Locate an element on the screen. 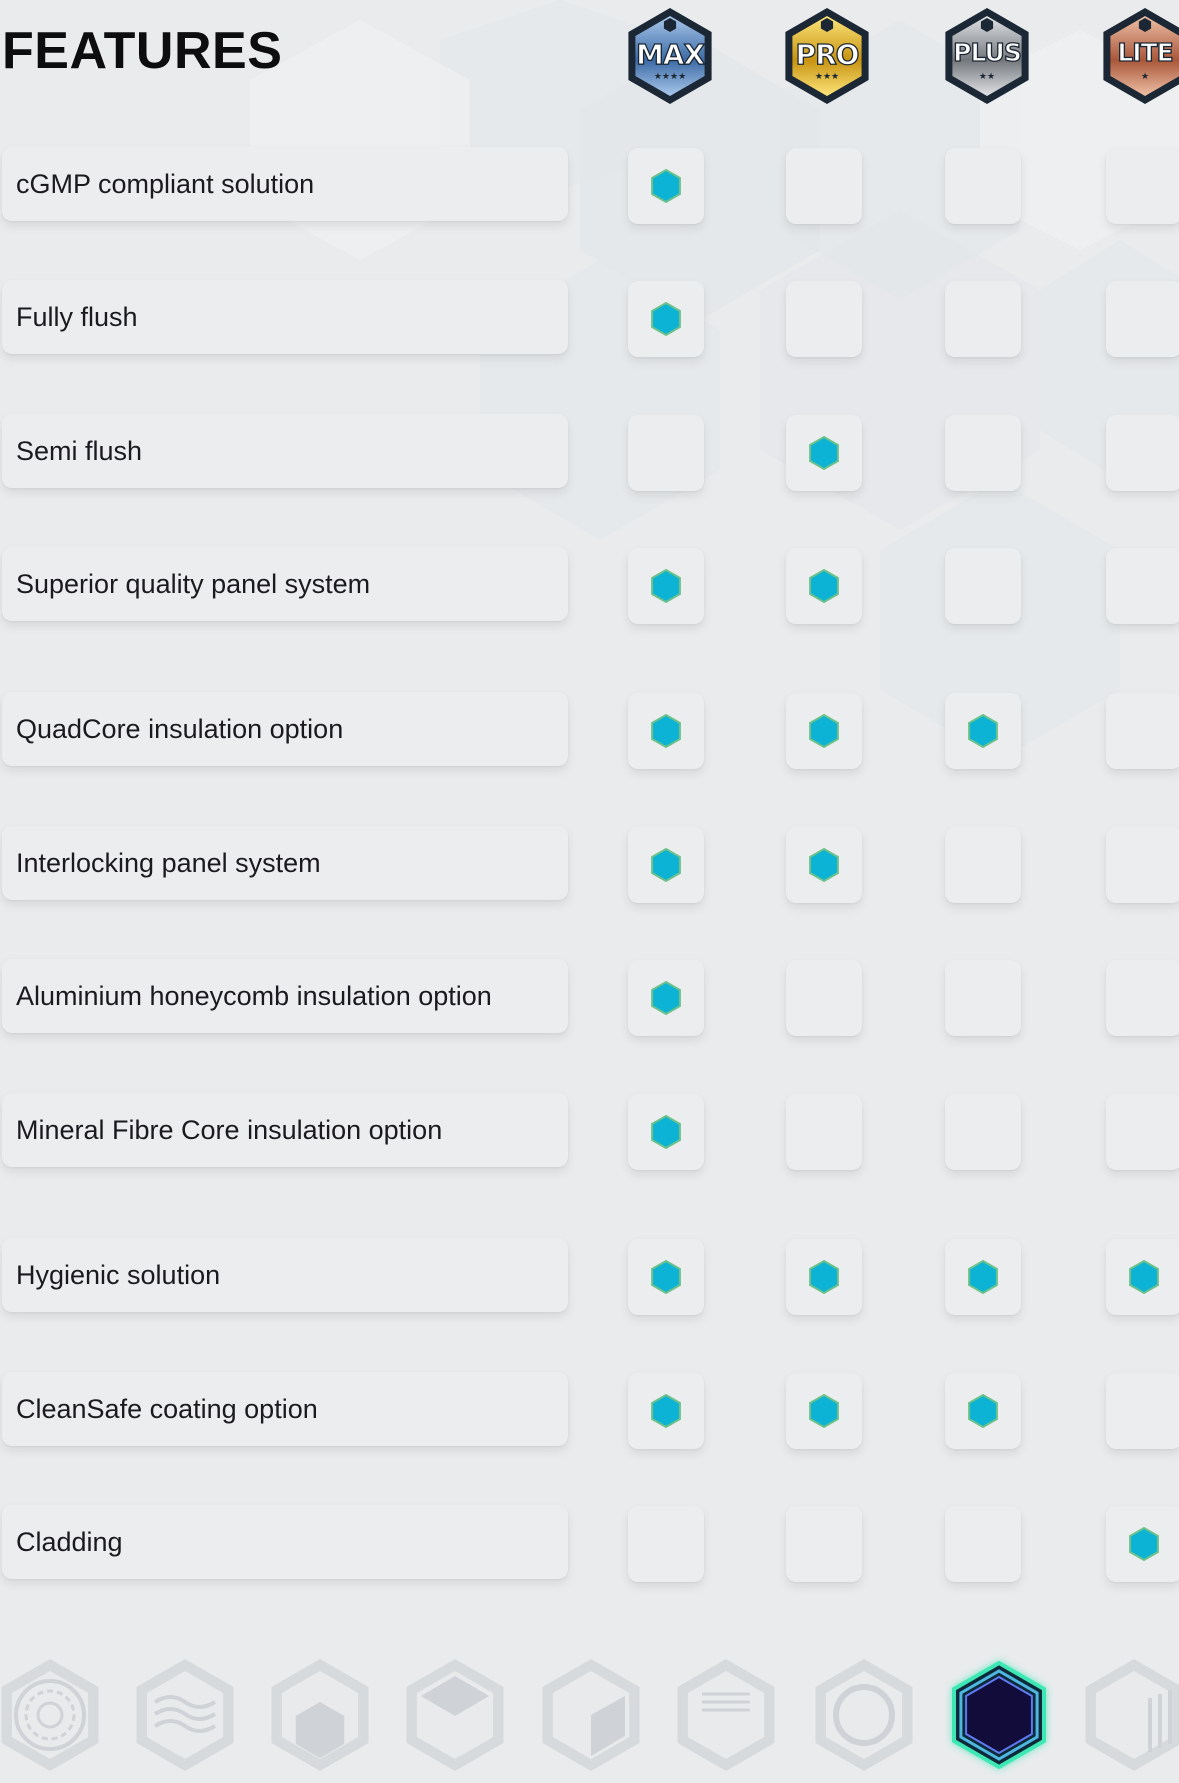  feature-label: Interlocking panel system is located at coordinates (285, 863).